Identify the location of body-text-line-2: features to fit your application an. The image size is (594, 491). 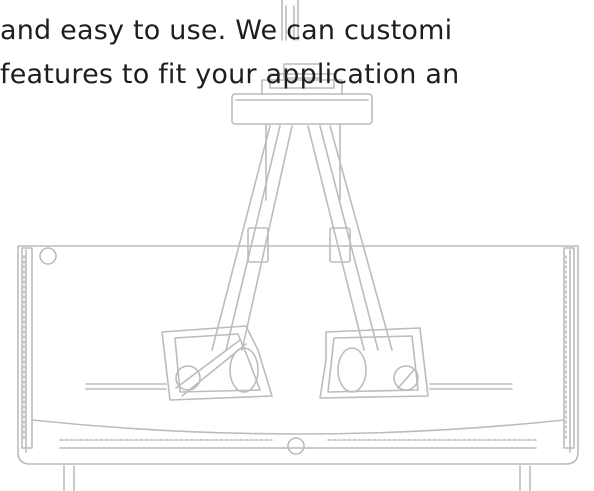
(230, 74).